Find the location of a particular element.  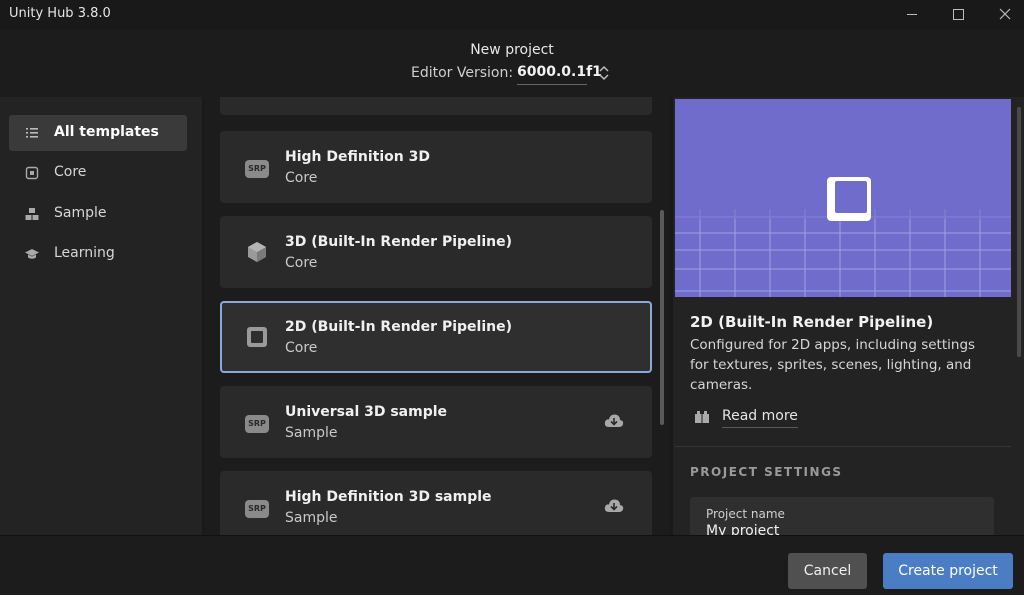

sidebar-item-label: Core is located at coordinates (70, 172).